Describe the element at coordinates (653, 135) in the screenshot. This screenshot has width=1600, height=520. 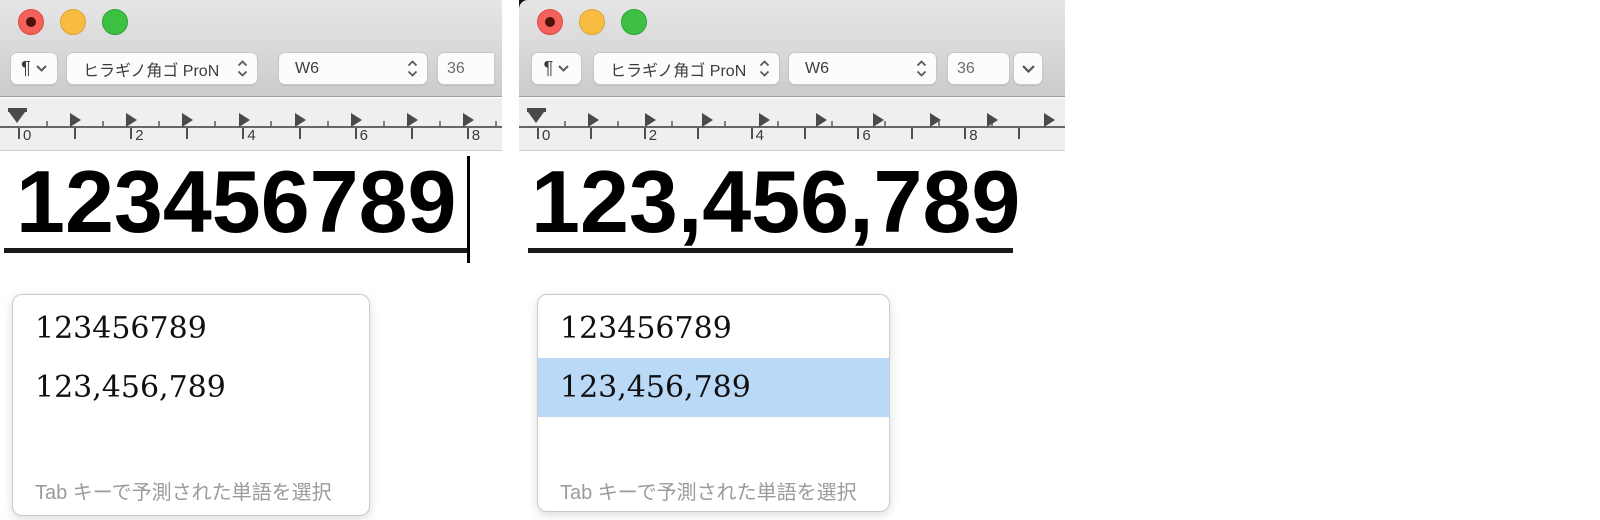
I see `ruler-unit-label: 2` at that location.